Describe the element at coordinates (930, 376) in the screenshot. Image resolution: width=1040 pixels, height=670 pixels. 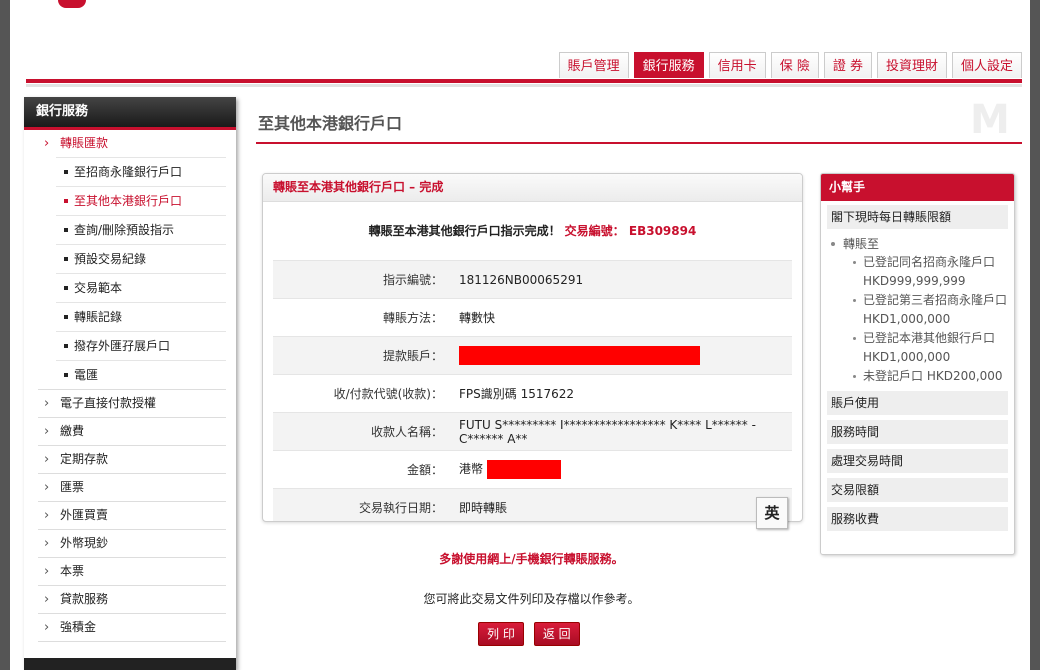
I see `list-item: 未登記戶口 HKD200,000` at that location.